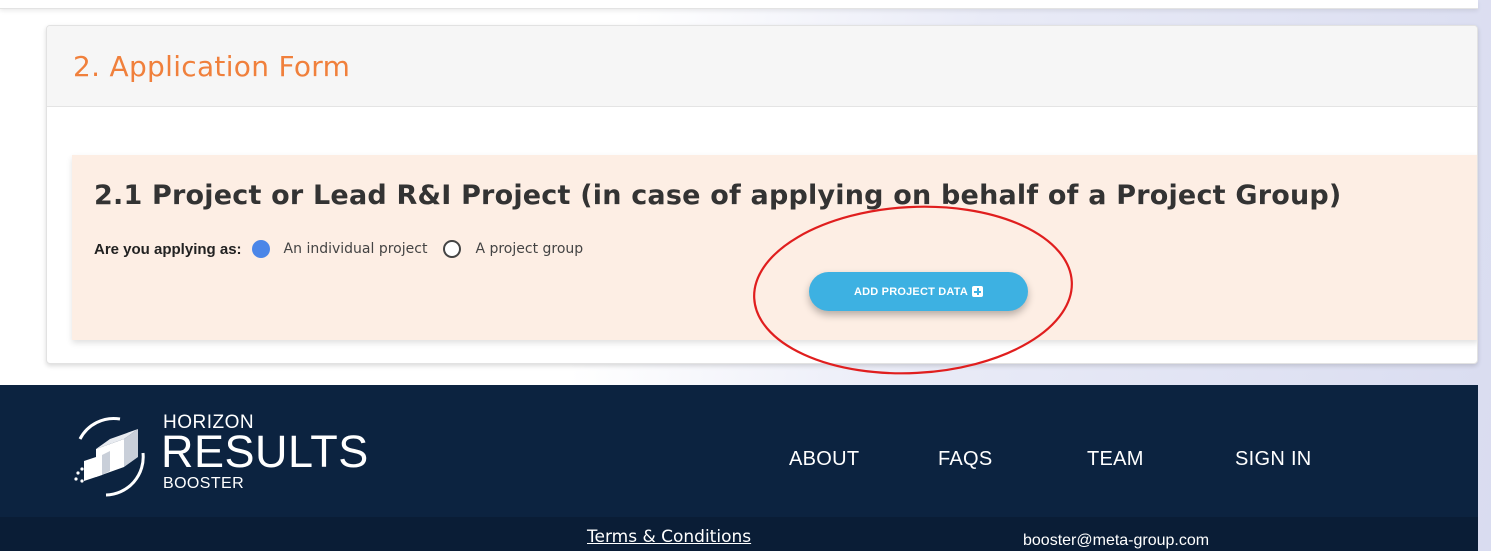 This screenshot has height=551, width=1491. What do you see at coordinates (978, 291) in the screenshot?
I see `plus-square-icon` at bounding box center [978, 291].